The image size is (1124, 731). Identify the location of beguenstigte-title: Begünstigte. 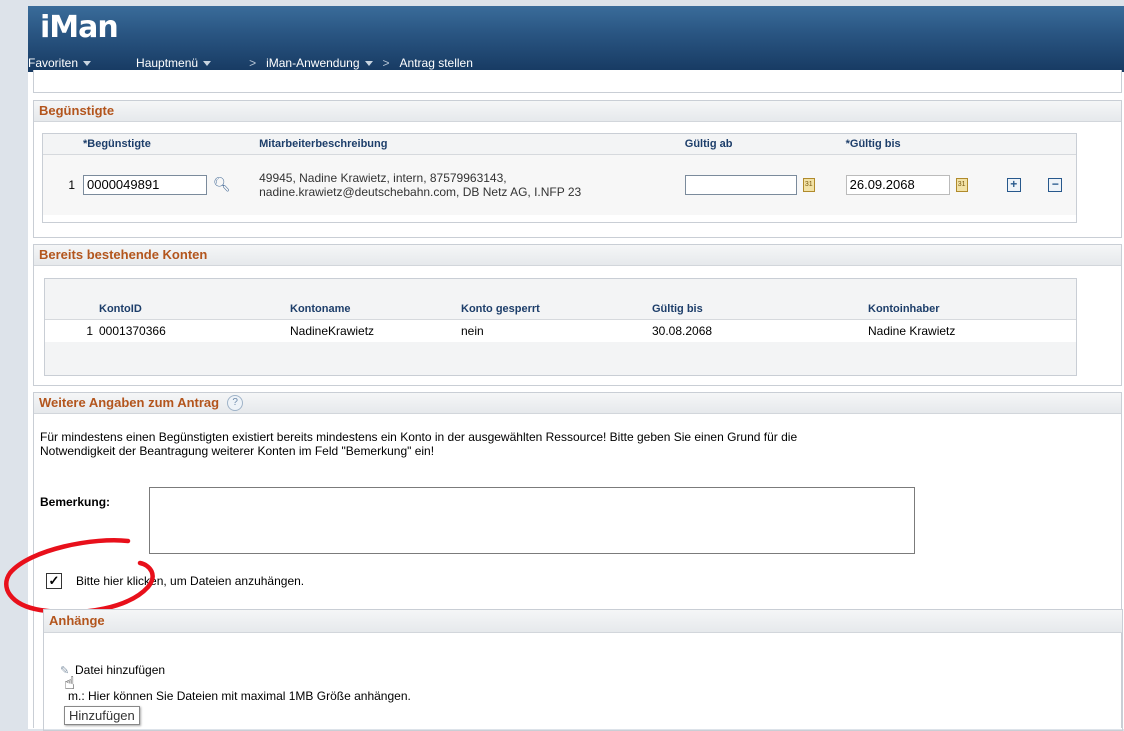
(577, 111).